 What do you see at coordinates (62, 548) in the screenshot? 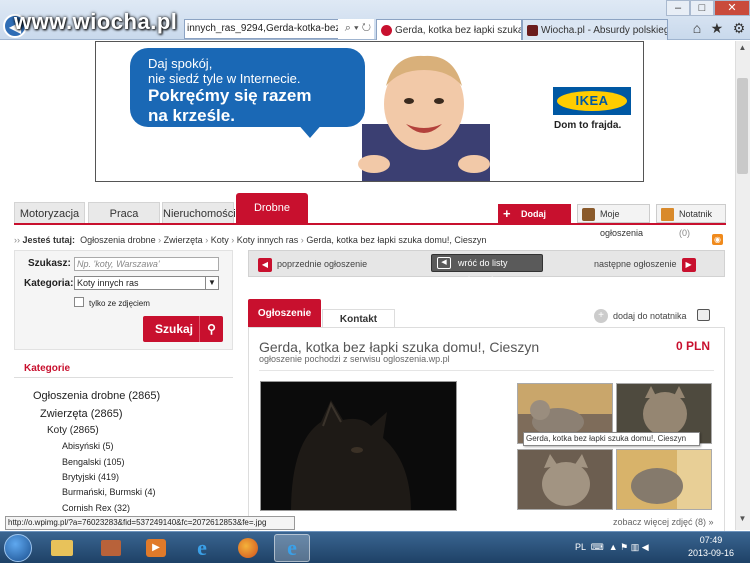
I see `taskbar-explorer` at bounding box center [62, 548].